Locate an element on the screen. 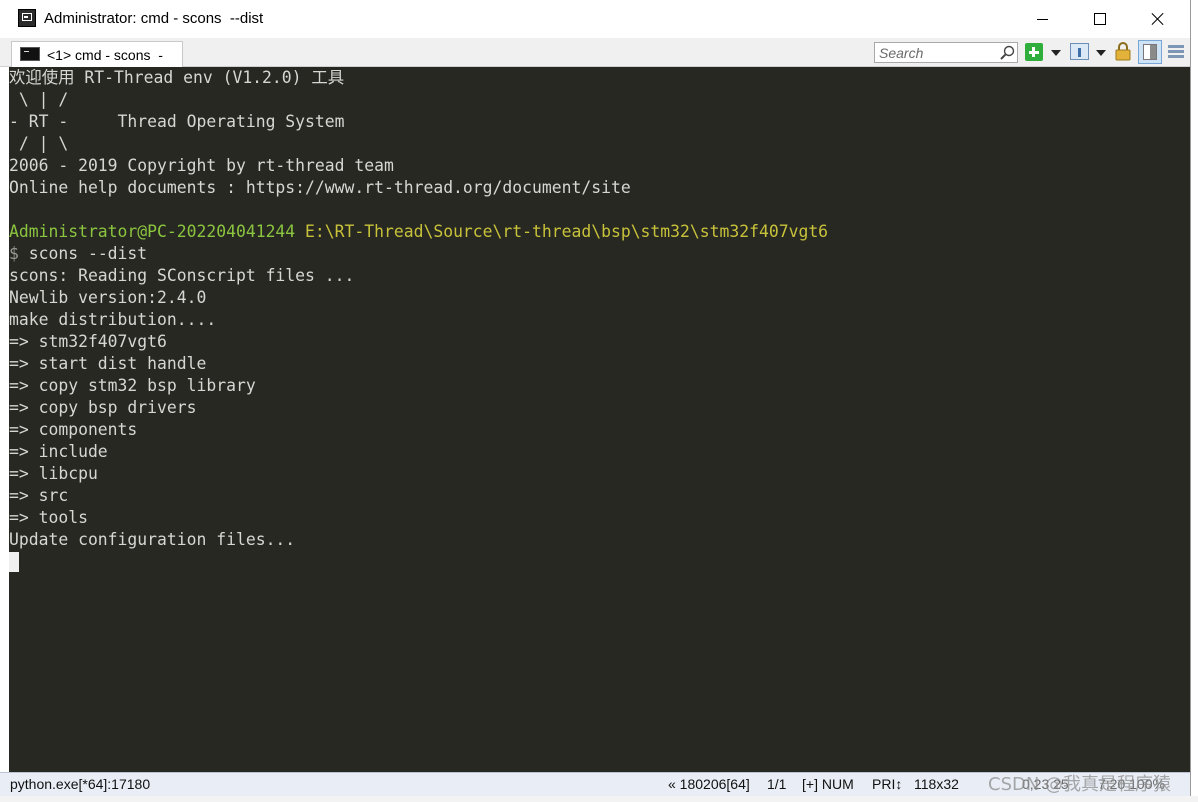 The width and height of the screenshot is (1198, 802). console-line: 2006 - 2019 Copyright by rt-thread team is located at coordinates (201, 165).